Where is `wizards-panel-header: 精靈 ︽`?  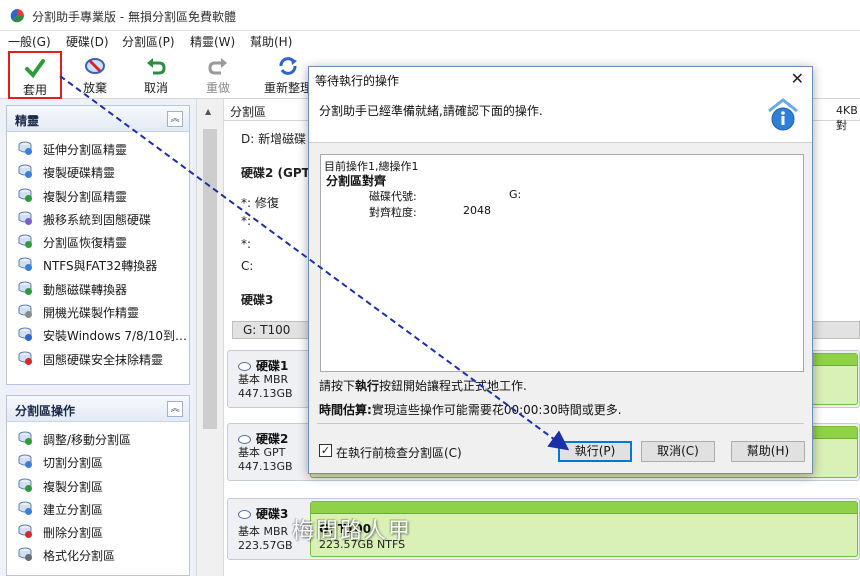
wizards-panel-header: 精靈 ︽ is located at coordinates (98, 119).